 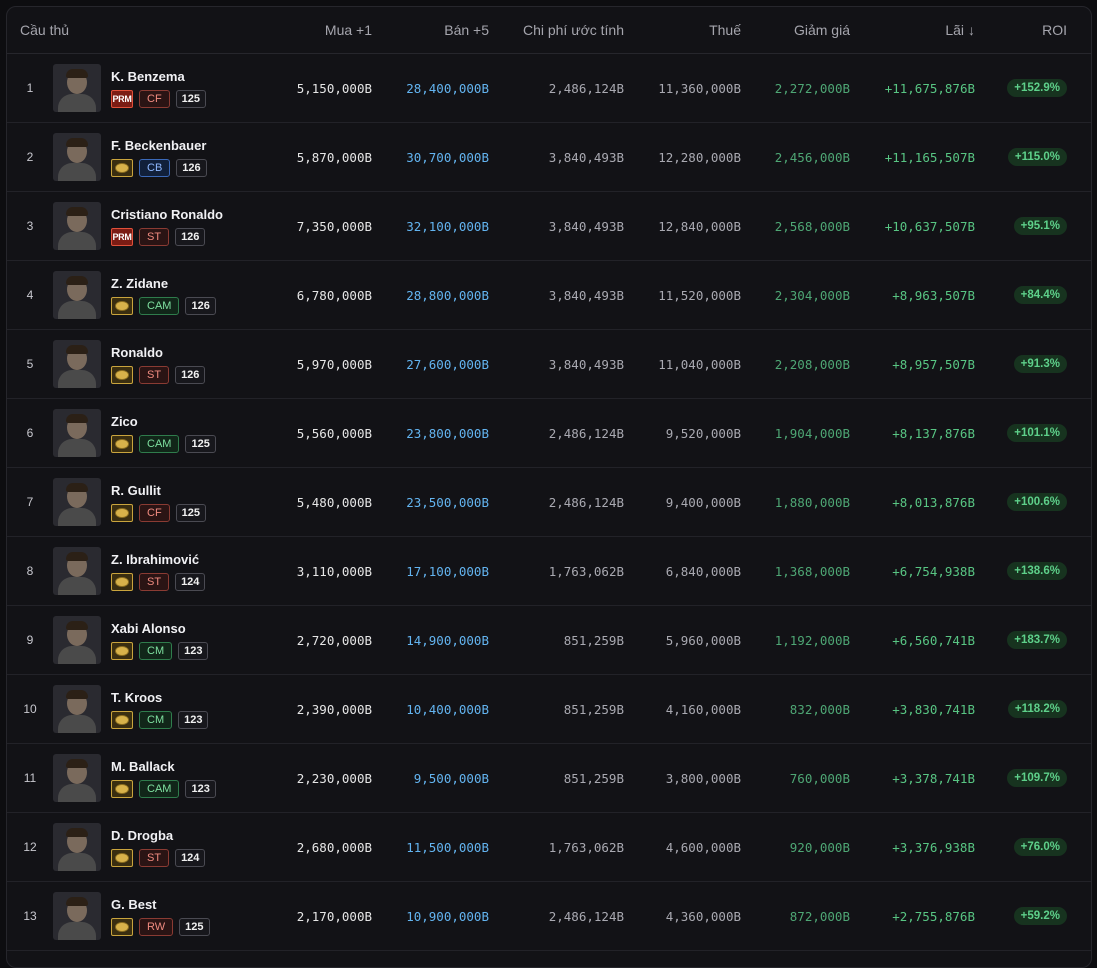 I want to click on header-roi: ROI, so click(x=1027, y=30).